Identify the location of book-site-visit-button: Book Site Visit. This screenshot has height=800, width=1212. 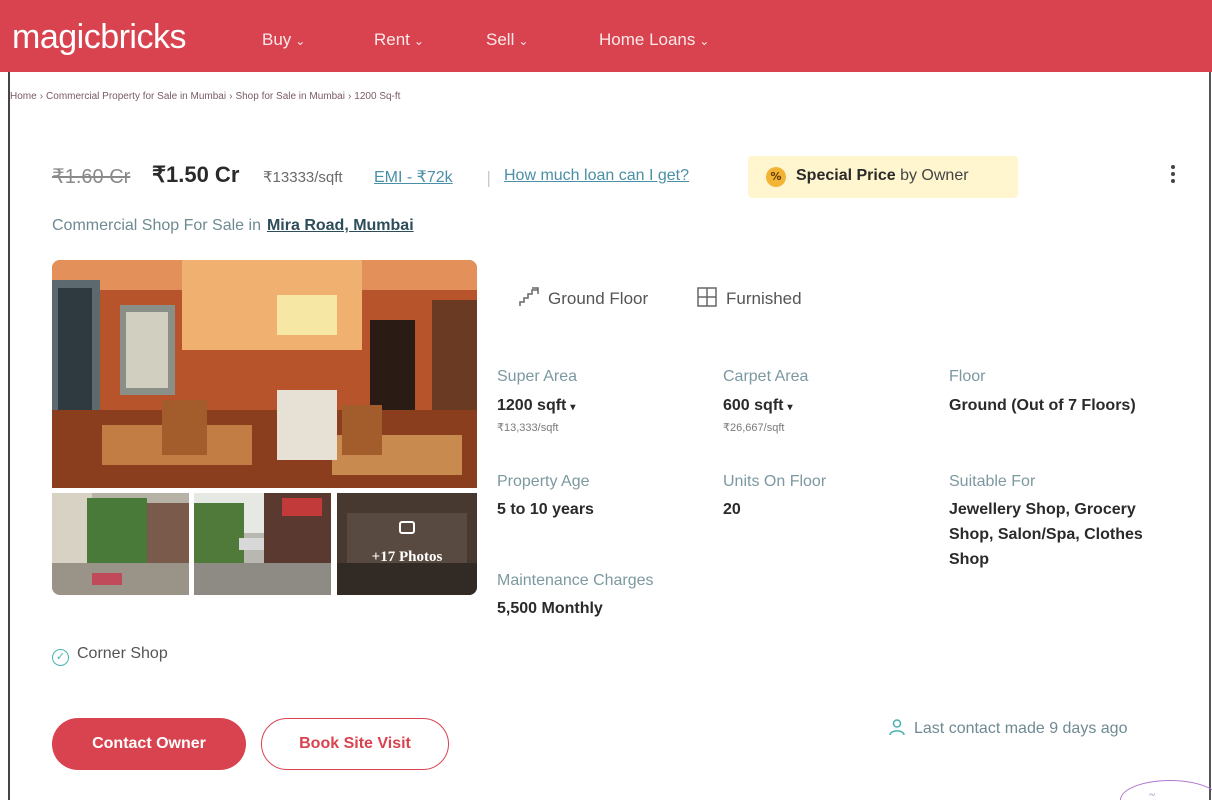
(355, 744).